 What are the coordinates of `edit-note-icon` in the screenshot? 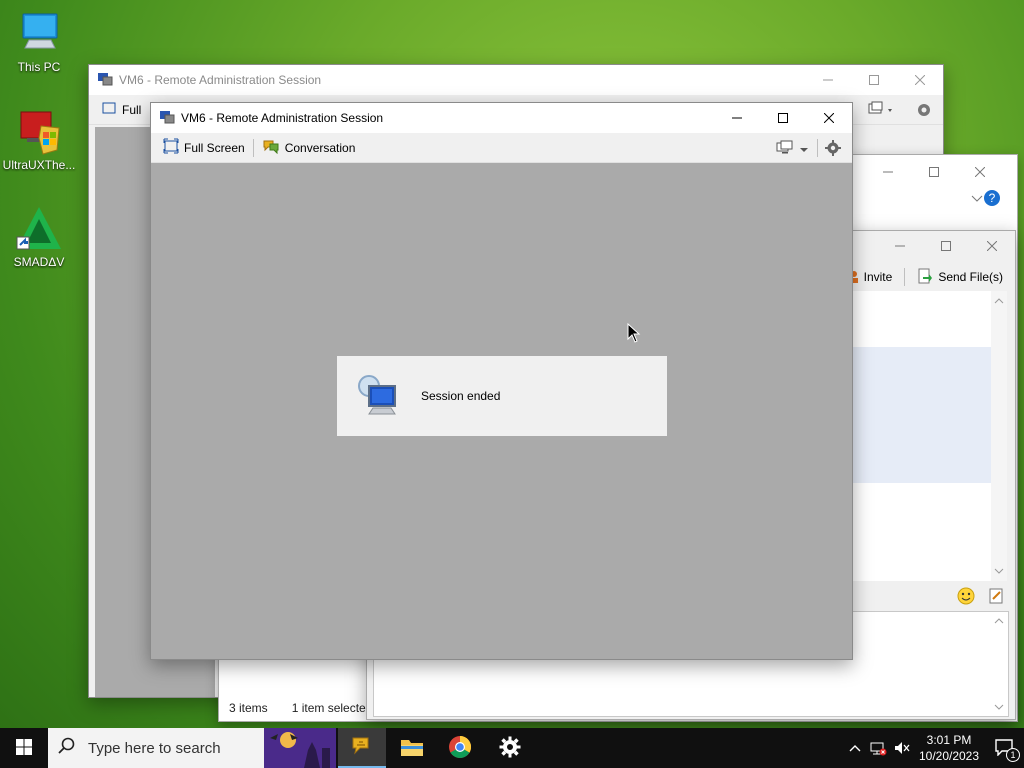 It's located at (996, 597).